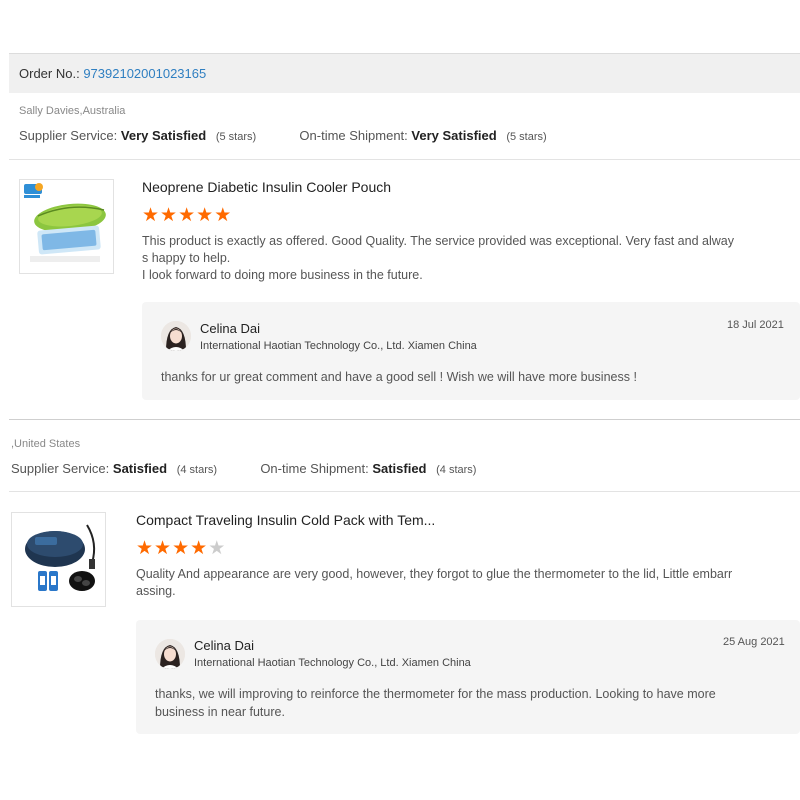  I want to click on insulin-pouch-image, so click(66, 226).